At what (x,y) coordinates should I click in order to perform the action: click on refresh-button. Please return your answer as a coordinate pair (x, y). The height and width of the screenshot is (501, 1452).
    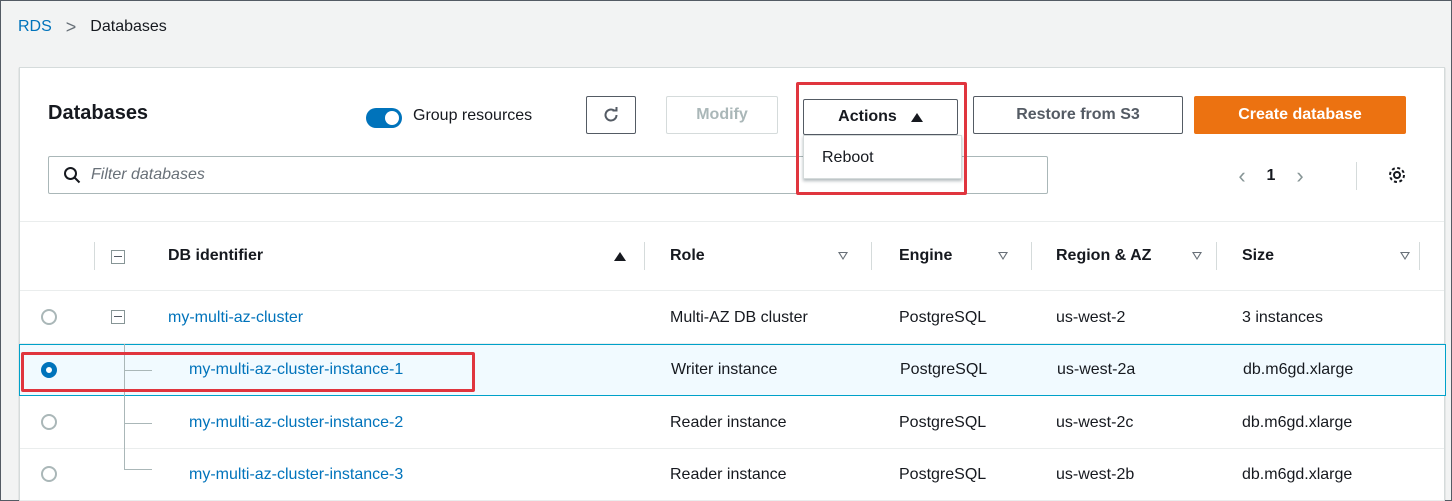
    Looking at the image, I should click on (611, 115).